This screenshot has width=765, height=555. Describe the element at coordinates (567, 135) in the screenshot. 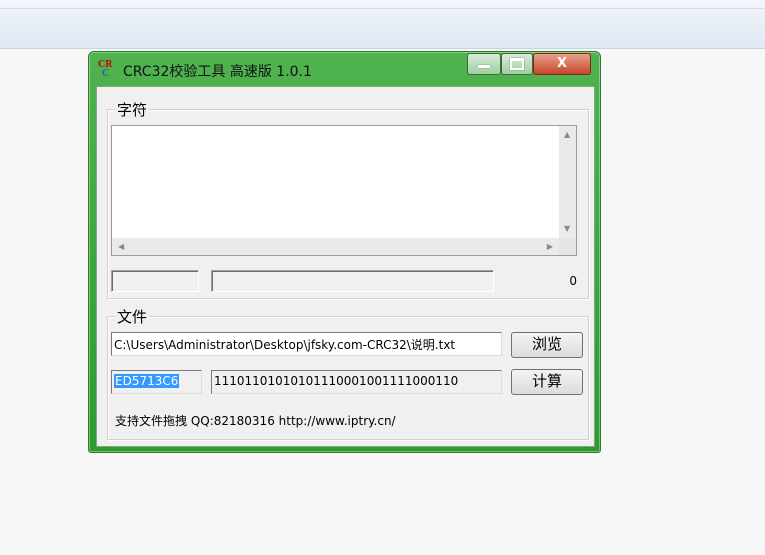

I see `scroll-up-icon: ▲` at that location.